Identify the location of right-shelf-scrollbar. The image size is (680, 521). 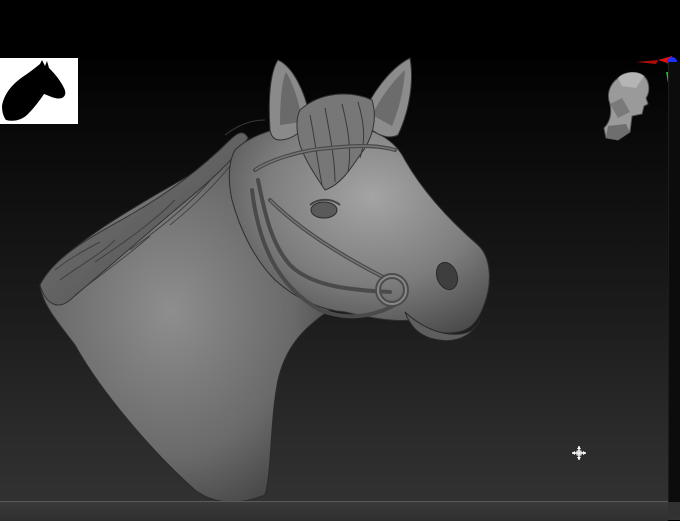
(674, 282).